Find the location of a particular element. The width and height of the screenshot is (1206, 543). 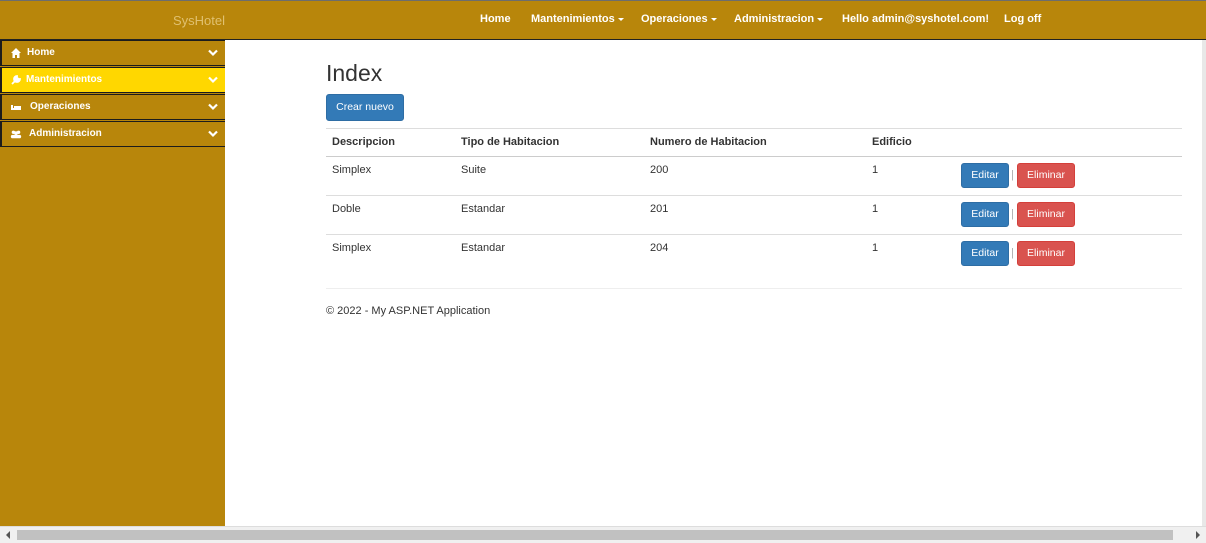

home-icon is located at coordinates (16, 53).